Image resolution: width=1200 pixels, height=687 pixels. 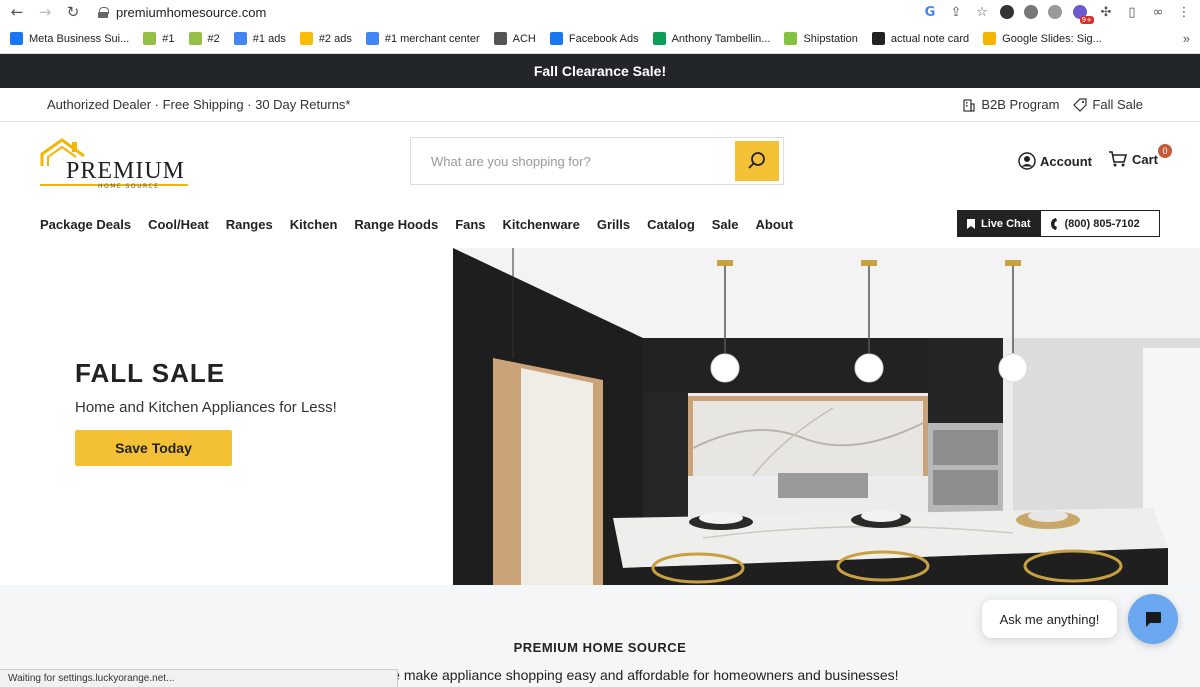 What do you see at coordinates (1053, 223) in the screenshot?
I see `phone-icon` at bounding box center [1053, 223].